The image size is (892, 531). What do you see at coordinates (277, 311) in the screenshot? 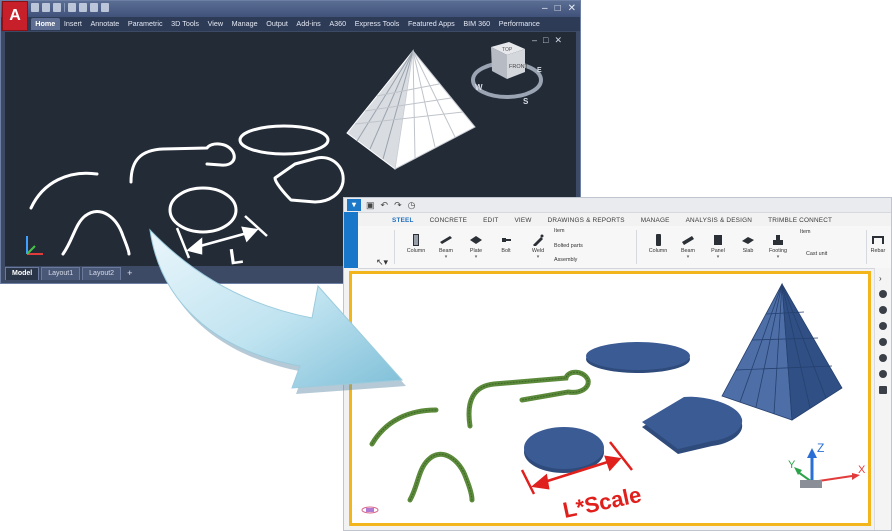
I see `conversion-arrow` at bounding box center [277, 311].